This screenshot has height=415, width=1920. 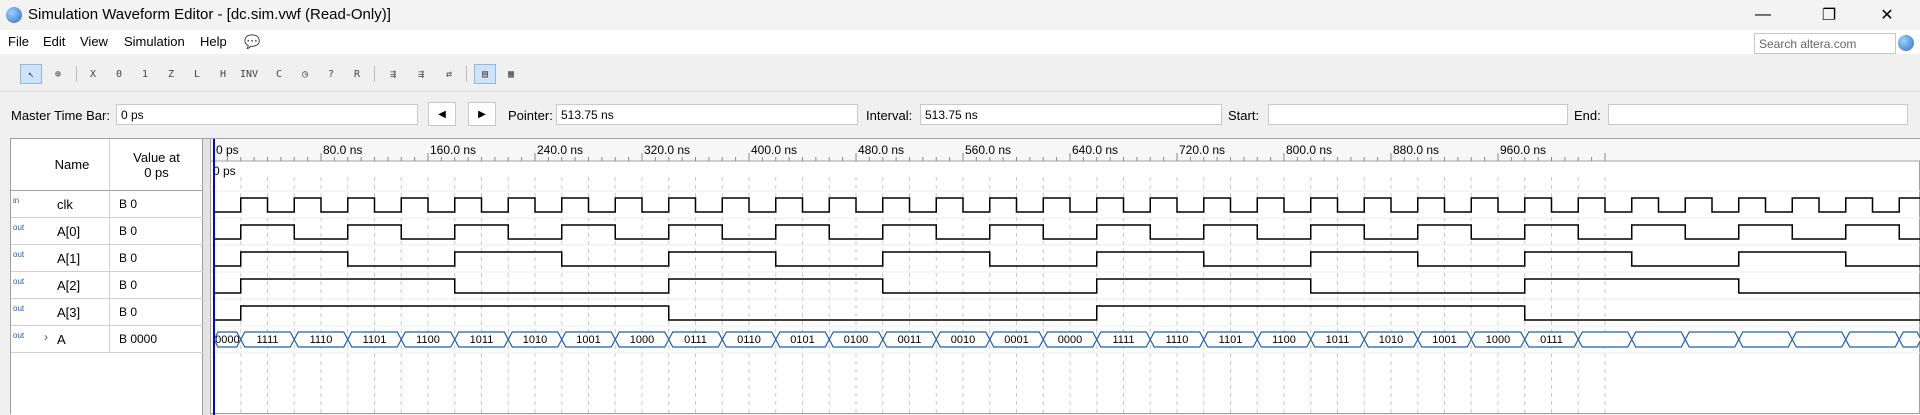 What do you see at coordinates (428, 340) in the screenshot?
I see `bus-value: 1100` at bounding box center [428, 340].